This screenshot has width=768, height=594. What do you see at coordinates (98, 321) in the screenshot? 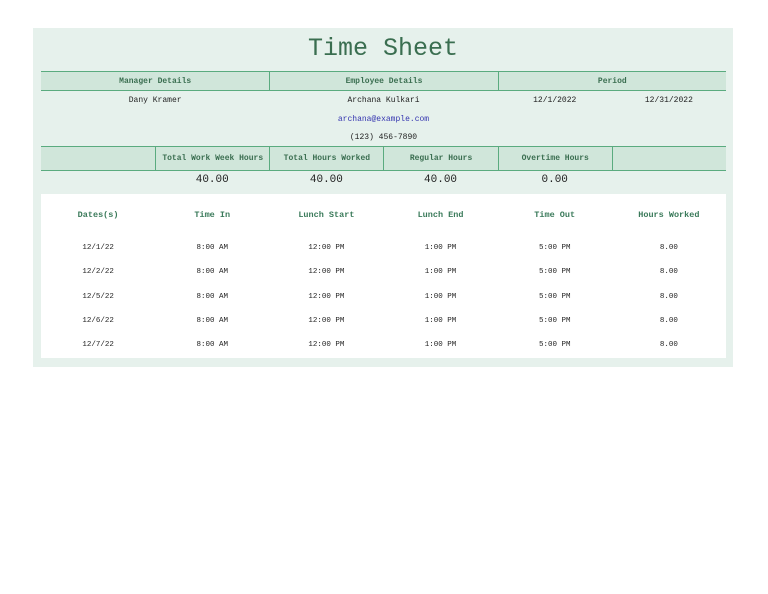
I see `cell-date: 12/6/22` at bounding box center [98, 321].